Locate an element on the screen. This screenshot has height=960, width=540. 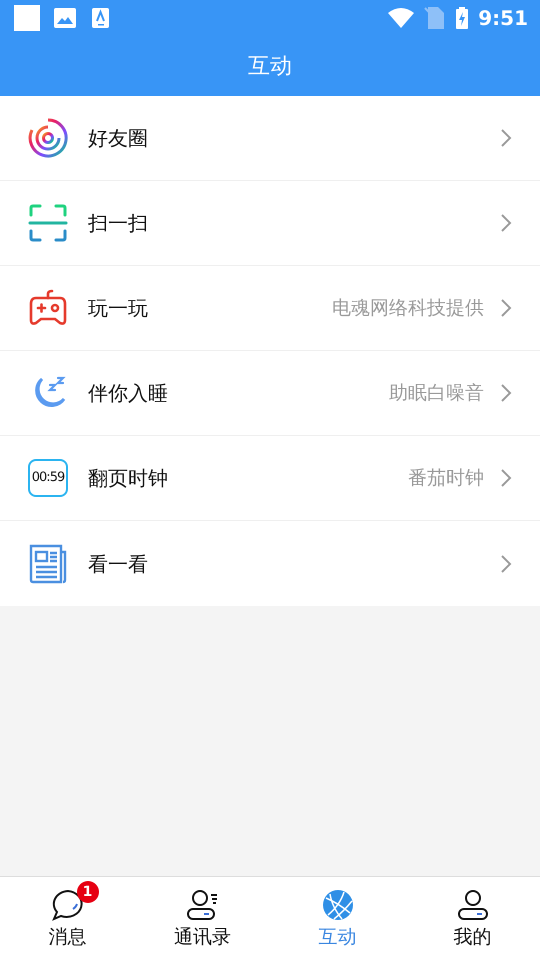
menu-item: 玩一玩 电魂网络科技提供 is located at coordinates (270, 308).